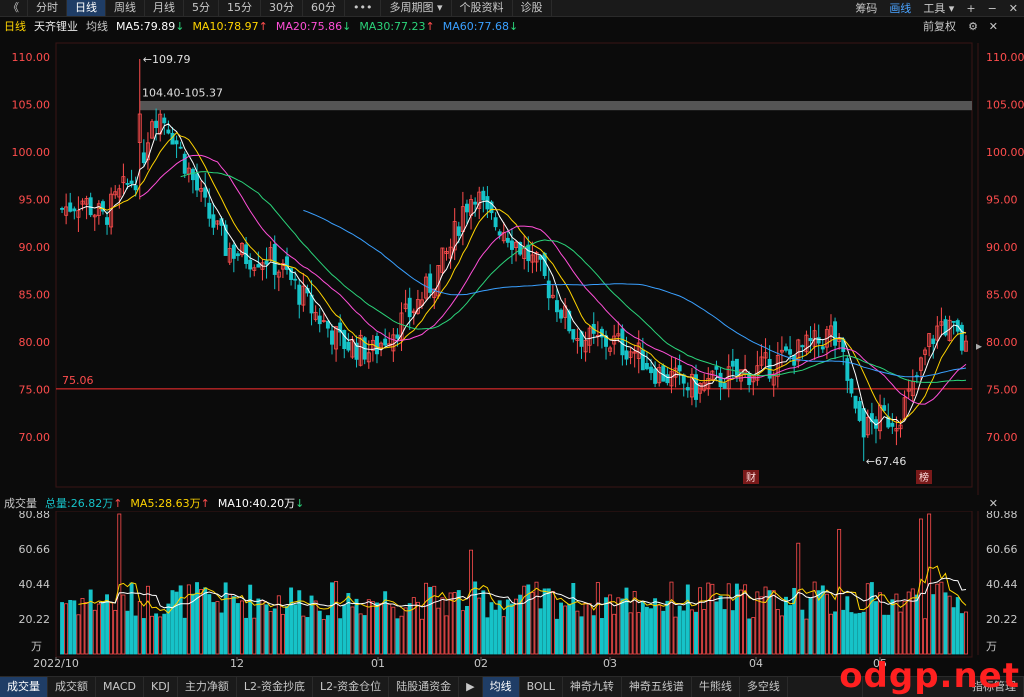 Image resolution: width=1024 pixels, height=697 pixels. Describe the element at coordinates (532, 593) in the screenshot. I see `volume-ma10-line` at that location.